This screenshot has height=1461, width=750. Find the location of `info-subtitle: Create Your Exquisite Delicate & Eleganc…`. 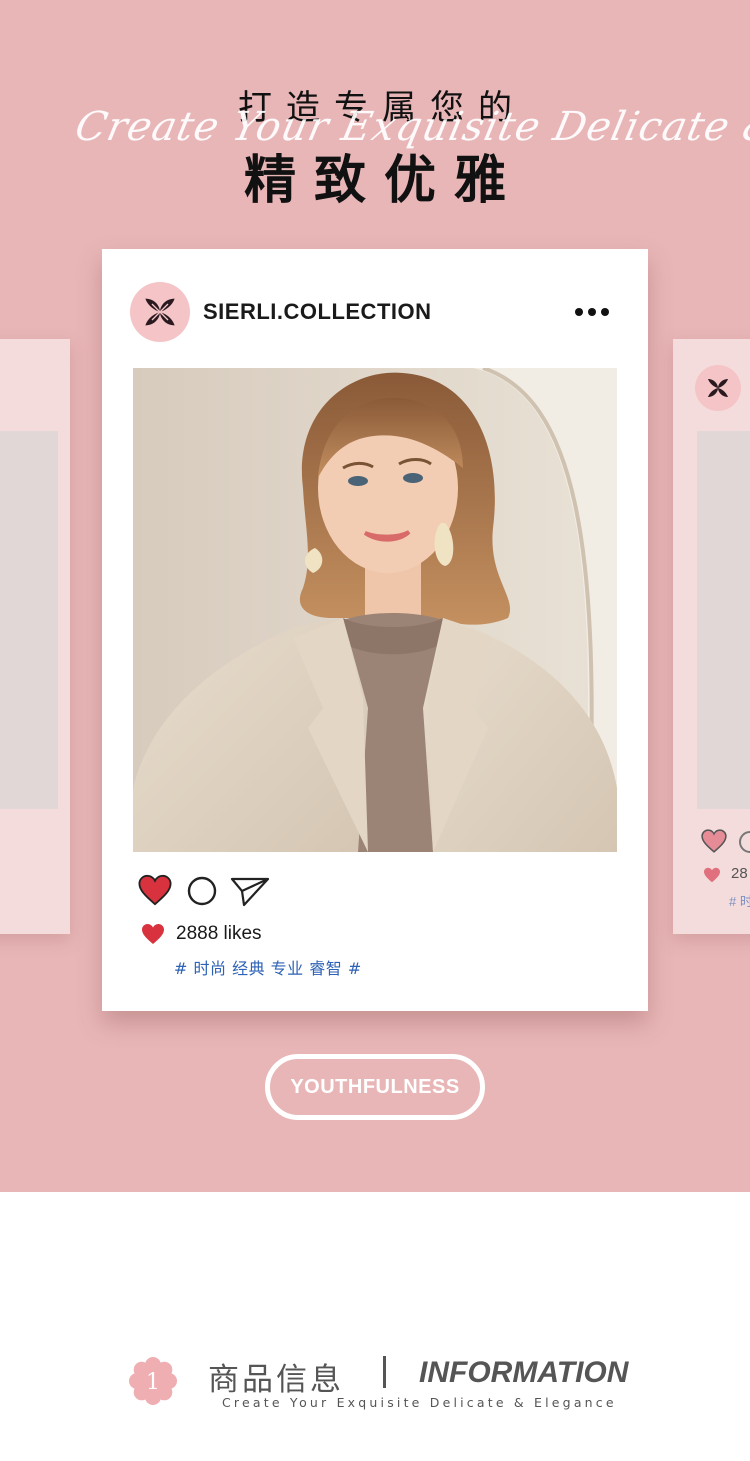

info-subtitle: Create Your Exquisite Delicate & Eleganc… is located at coordinates (419, 1402).